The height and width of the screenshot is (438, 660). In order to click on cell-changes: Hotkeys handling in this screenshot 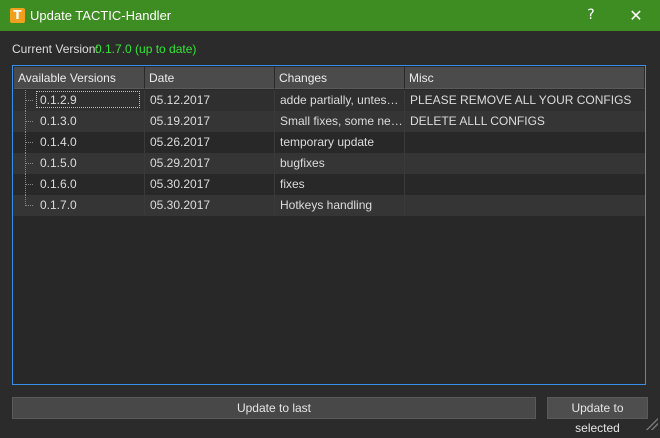, I will do `click(326, 205)`.